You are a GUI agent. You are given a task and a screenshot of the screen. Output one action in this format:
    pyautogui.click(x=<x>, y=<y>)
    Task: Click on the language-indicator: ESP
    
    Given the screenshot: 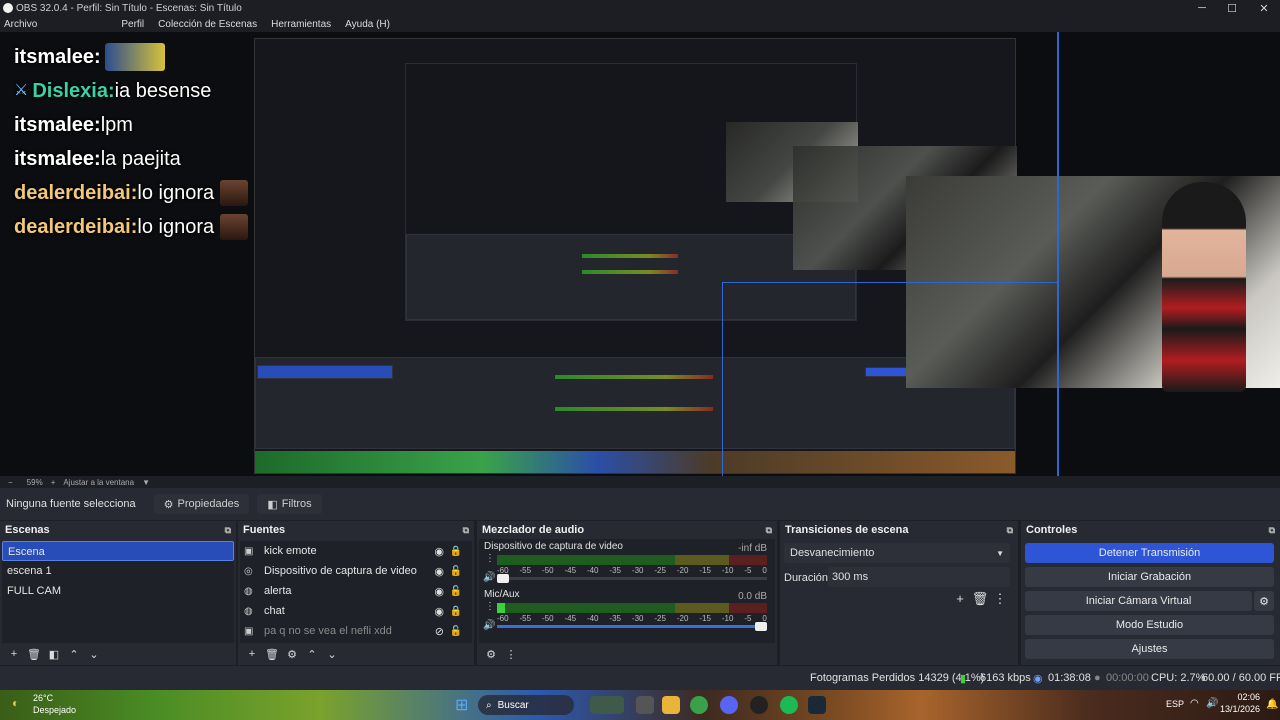 What is the action you would take?
    pyautogui.click(x=1175, y=704)
    